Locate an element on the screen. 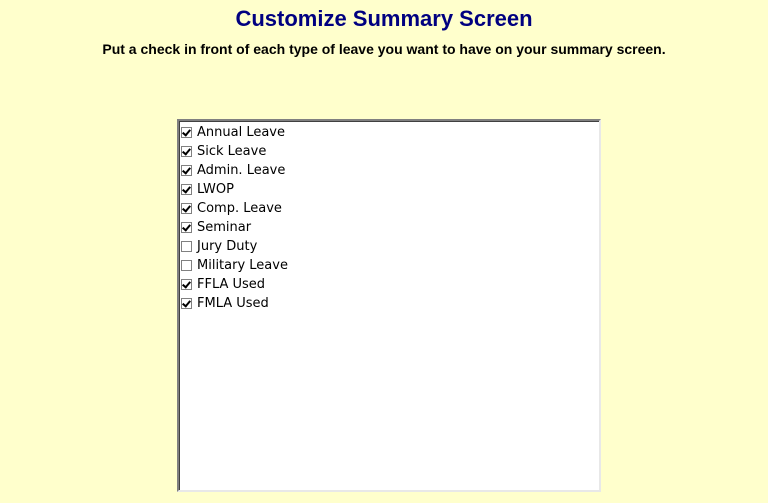 This screenshot has height=503, width=768. list-item-label: Admin. Leave is located at coordinates (241, 170).